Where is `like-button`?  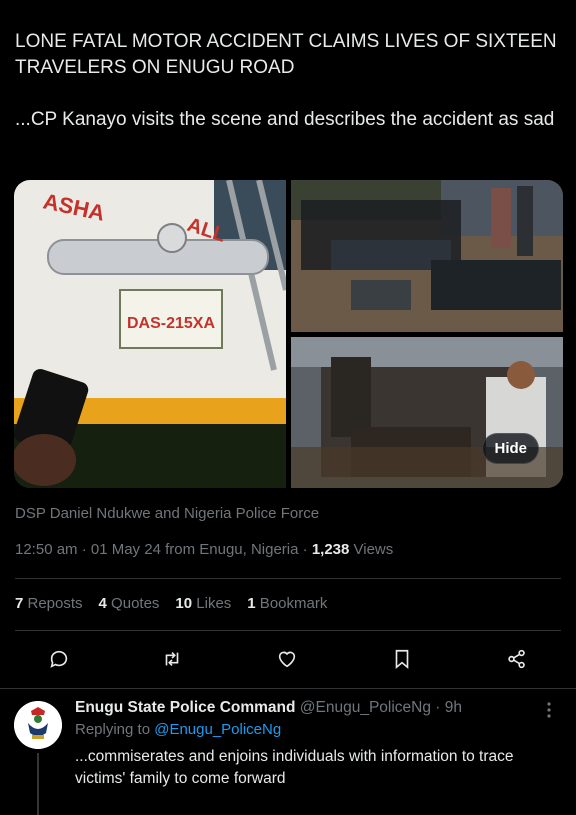
like-button is located at coordinates (287, 659).